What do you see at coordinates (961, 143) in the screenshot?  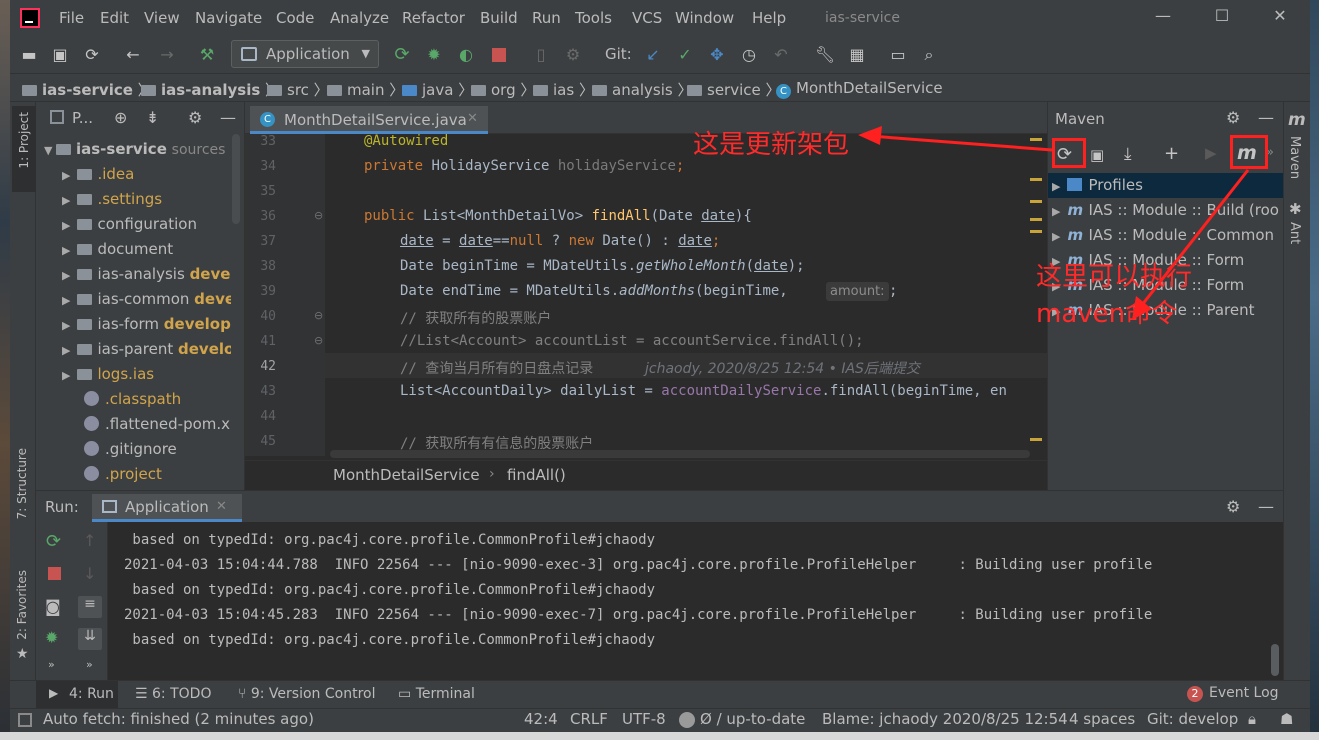 I see `annotation-arrow-reimport` at bounding box center [961, 143].